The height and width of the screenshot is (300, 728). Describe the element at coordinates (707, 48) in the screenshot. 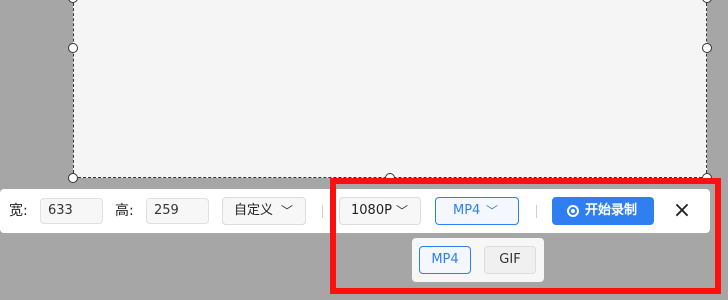

I see `resize-handle-right` at that location.